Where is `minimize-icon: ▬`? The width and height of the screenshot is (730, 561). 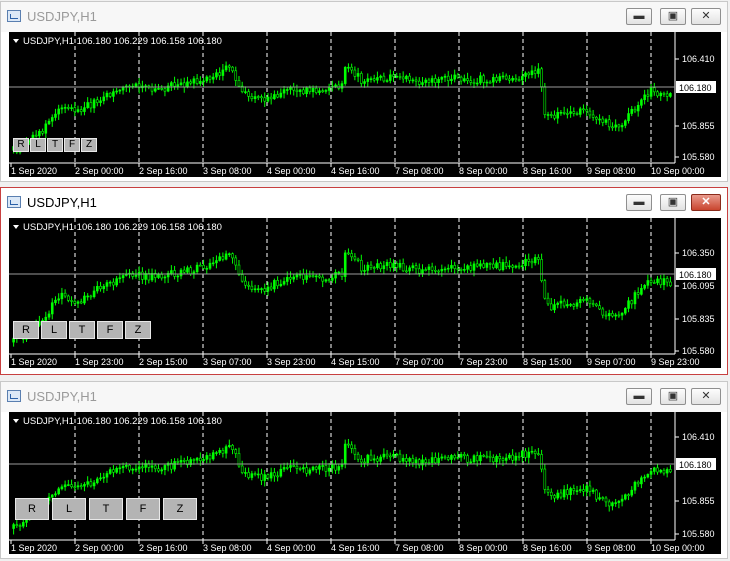 minimize-icon: ▬ is located at coordinates (639, 396).